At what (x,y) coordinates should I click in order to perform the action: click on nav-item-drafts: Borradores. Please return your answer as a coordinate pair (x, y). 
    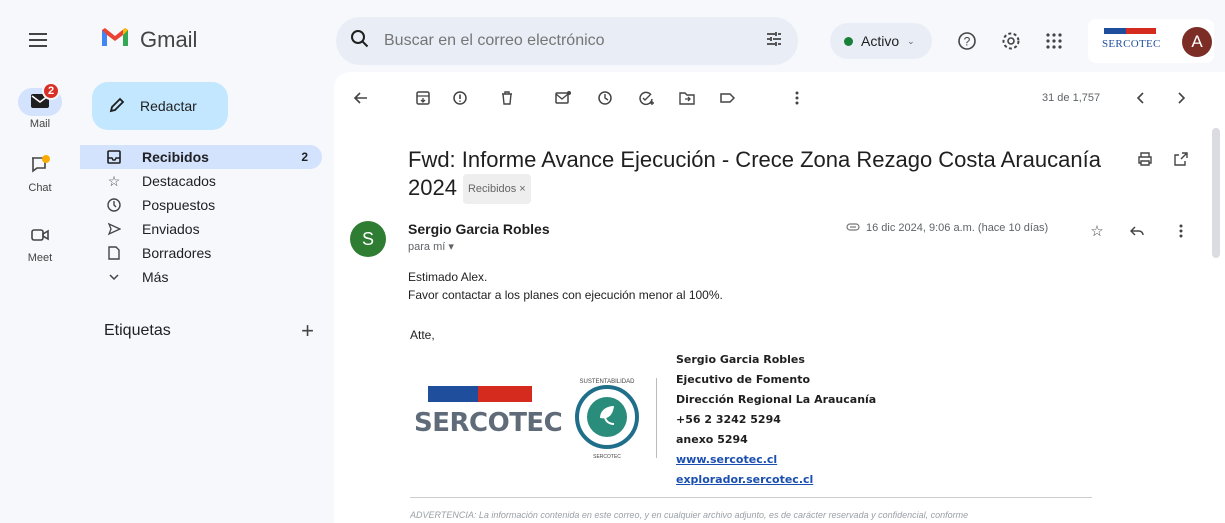
    Looking at the image, I should click on (203, 253).